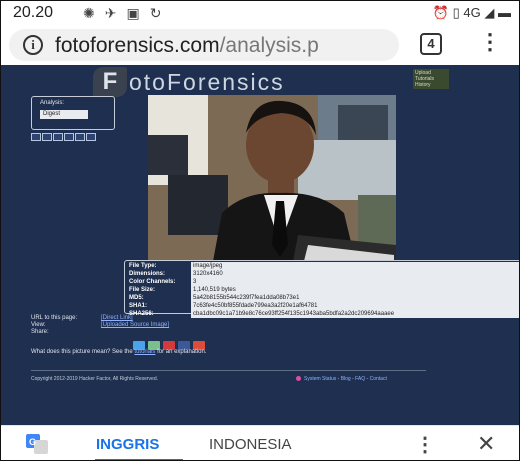  I want to click on color-channels-label: Color Channels:, so click(152, 282).